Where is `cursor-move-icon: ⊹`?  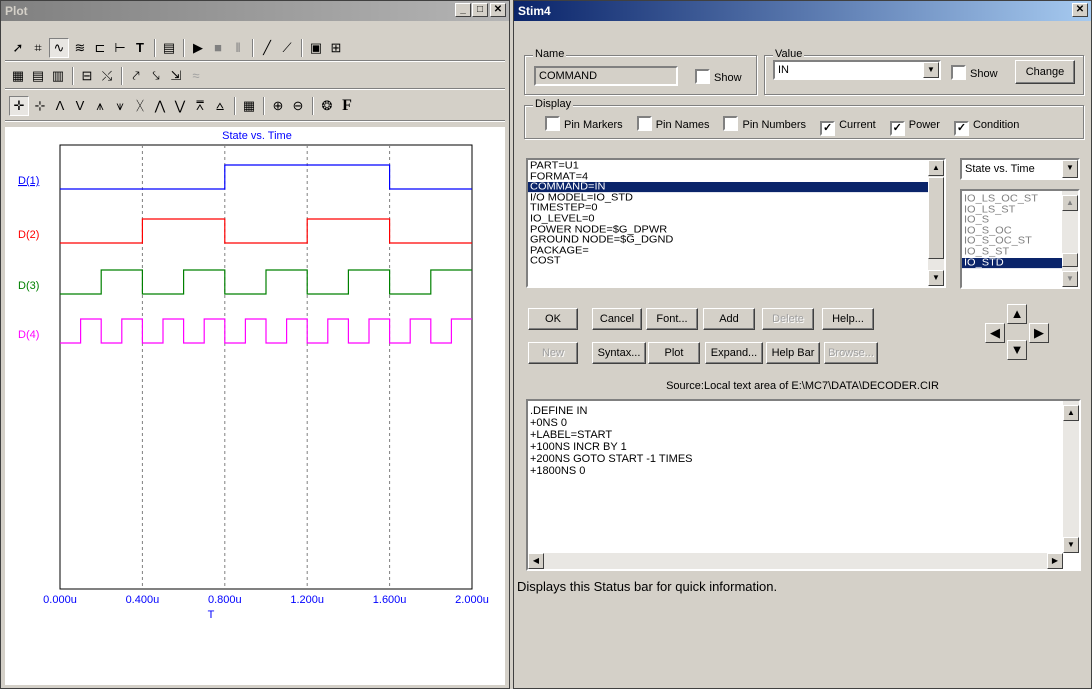
cursor-move-icon: ⊹ is located at coordinates (40, 106).